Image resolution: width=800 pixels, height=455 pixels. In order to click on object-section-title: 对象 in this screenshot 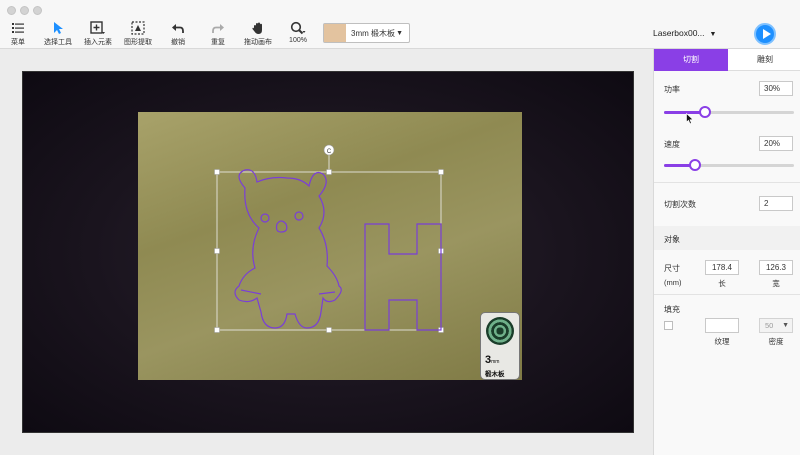, I will do `click(672, 239)`.